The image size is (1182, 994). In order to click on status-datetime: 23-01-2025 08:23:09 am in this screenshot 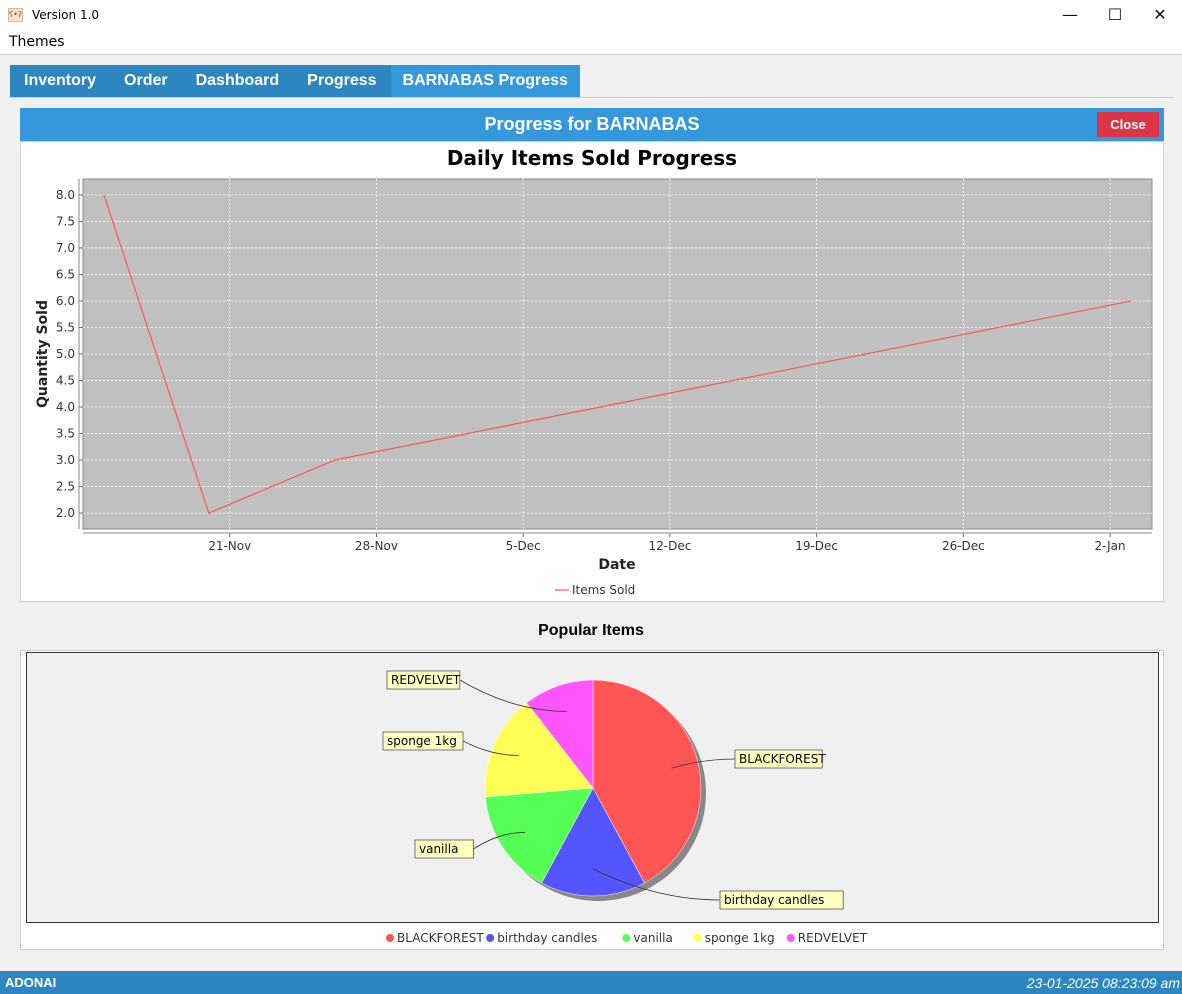, I will do `click(1103, 983)`.